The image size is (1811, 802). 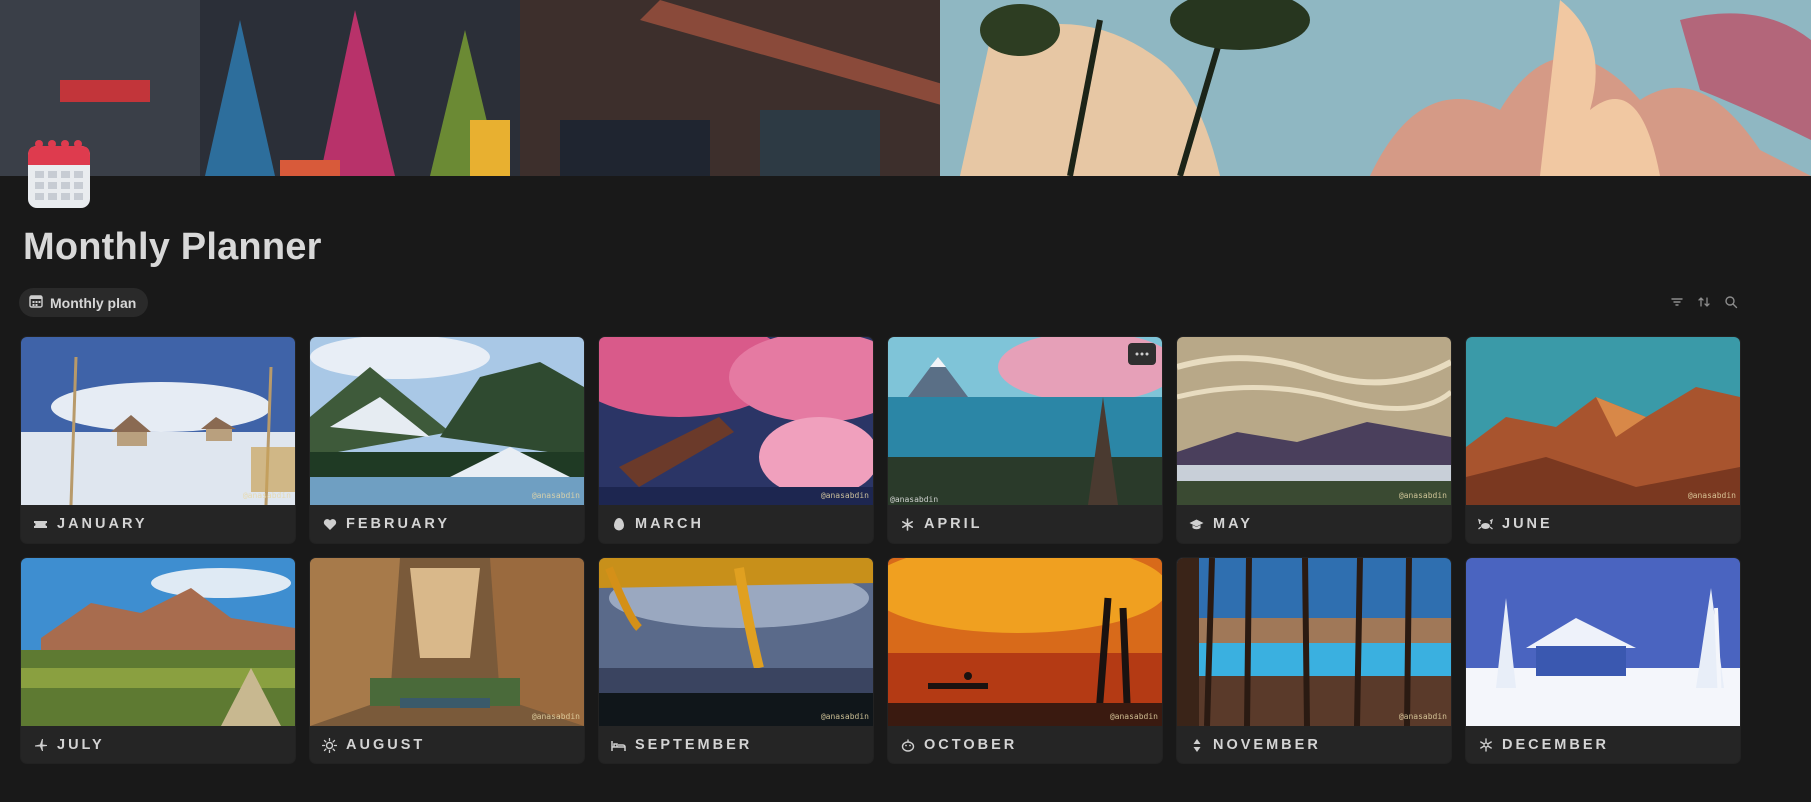 What do you see at coordinates (1555, 745) in the screenshot?
I see `card-title: DECEMBER` at bounding box center [1555, 745].